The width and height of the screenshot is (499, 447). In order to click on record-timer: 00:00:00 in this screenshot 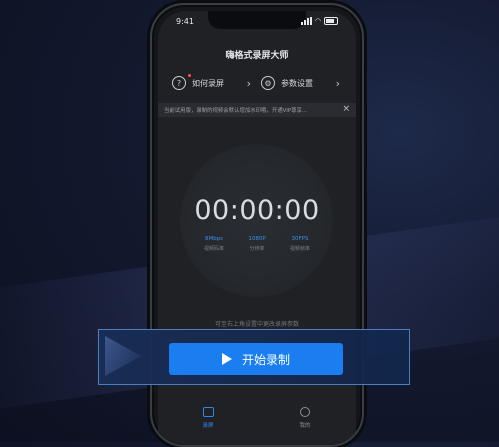, I will do `click(257, 210)`.